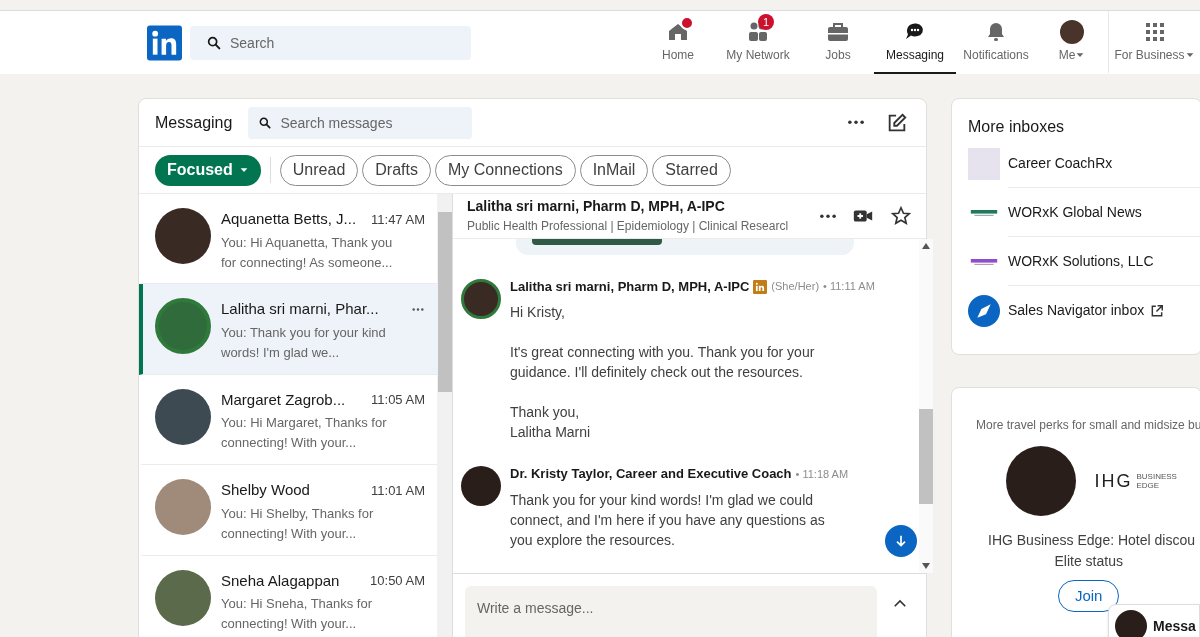 This screenshot has width=1200, height=637. What do you see at coordinates (596, 207) in the screenshot?
I see `thread-name: Lalitha sri marni, Pharm D, MPH, A-IPC` at bounding box center [596, 207].